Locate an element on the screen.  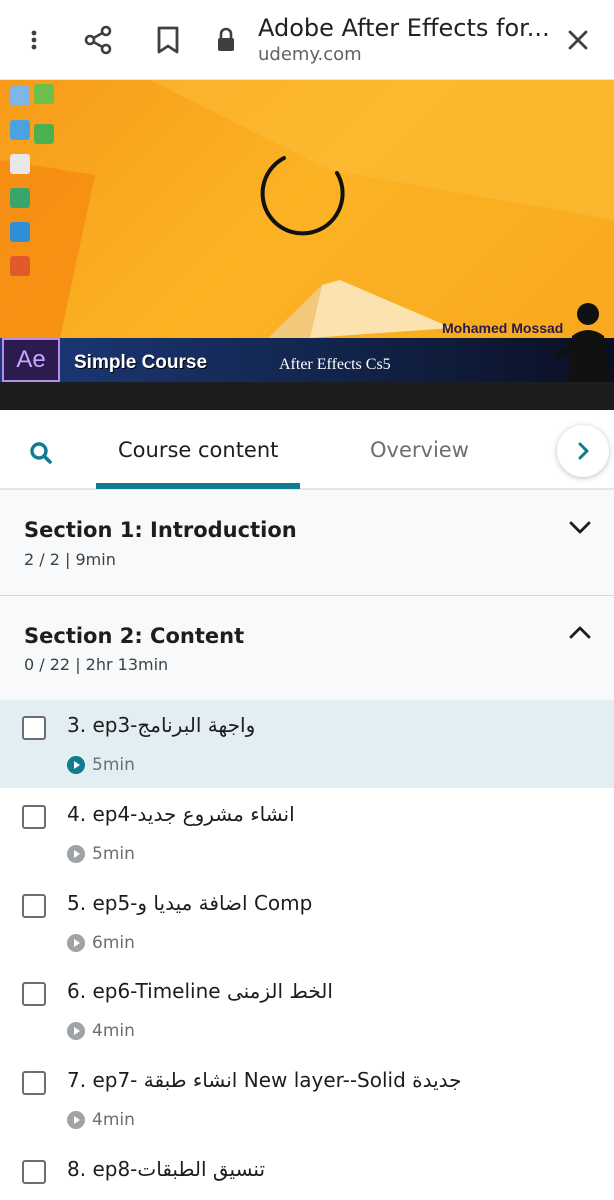
banner-subtitle: After Effects Cs5 is located at coordinates (335, 364).